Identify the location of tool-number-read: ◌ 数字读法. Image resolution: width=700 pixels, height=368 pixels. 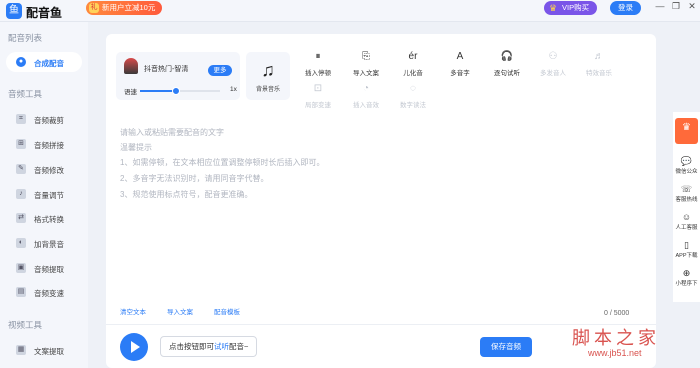
(413, 95).